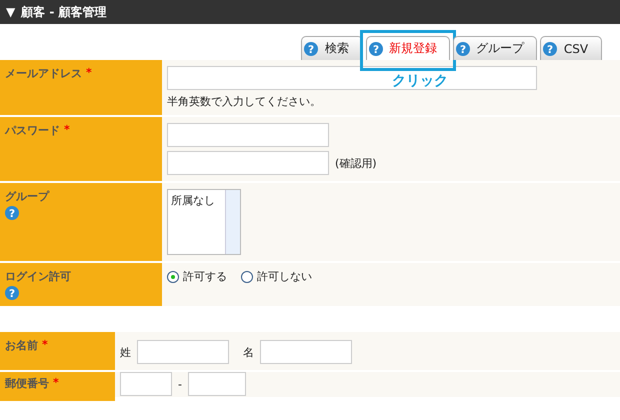  Describe the element at coordinates (332, 48) in the screenshot. I see `tab: ? 検索` at that location.